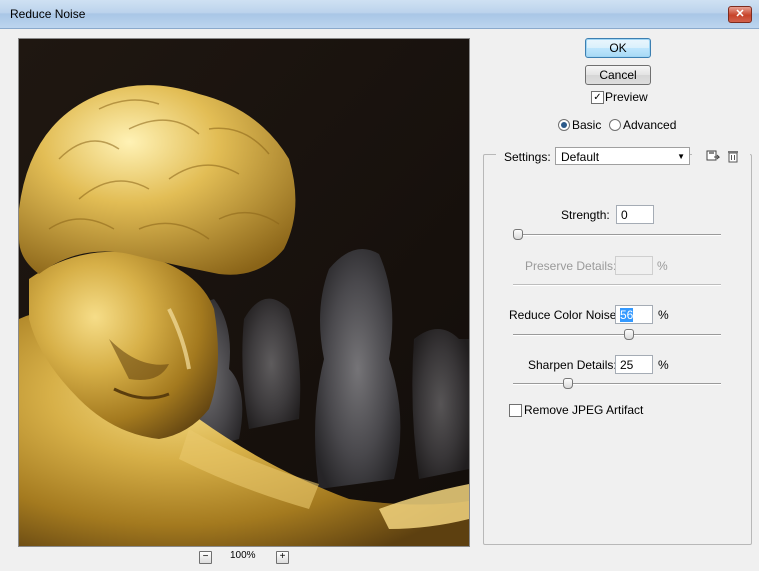 The height and width of the screenshot is (571, 759). I want to click on cancel-button: Cancel, so click(618, 75).